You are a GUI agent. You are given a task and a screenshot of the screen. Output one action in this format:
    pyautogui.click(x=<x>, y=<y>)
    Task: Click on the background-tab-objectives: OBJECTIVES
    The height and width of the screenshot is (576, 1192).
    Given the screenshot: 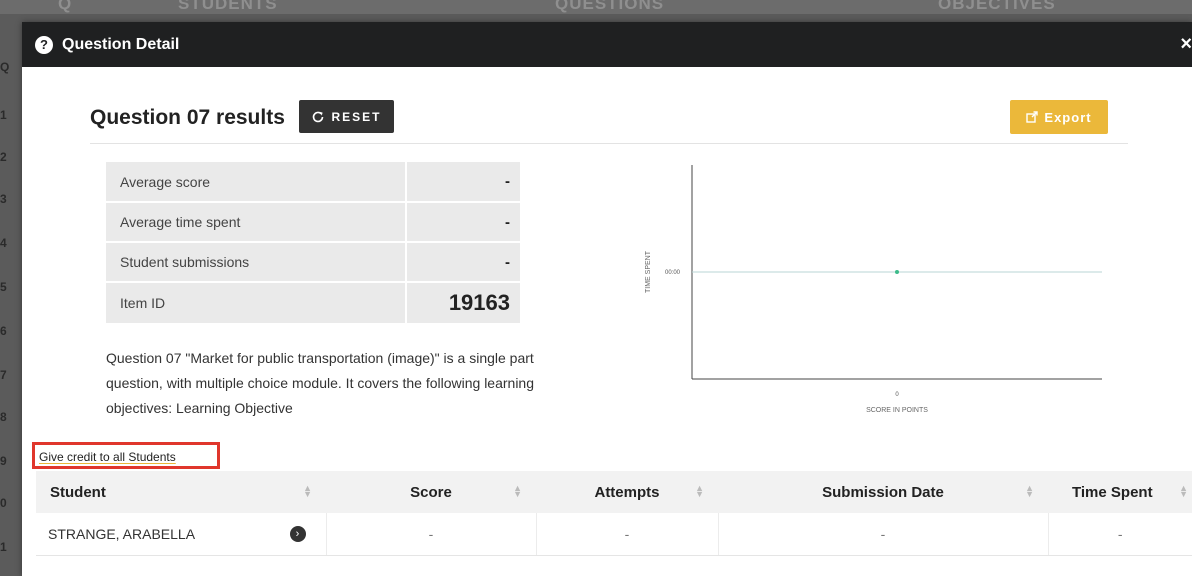 What is the action you would take?
    pyautogui.click(x=997, y=6)
    